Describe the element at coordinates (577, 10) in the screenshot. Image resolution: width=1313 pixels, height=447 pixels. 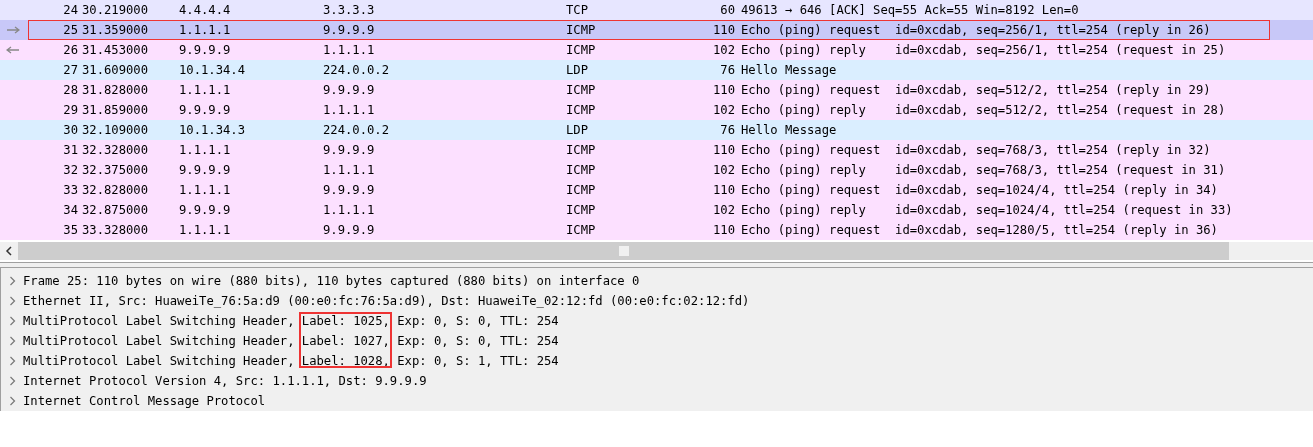
I see `packet-protocol: TCP` at that location.